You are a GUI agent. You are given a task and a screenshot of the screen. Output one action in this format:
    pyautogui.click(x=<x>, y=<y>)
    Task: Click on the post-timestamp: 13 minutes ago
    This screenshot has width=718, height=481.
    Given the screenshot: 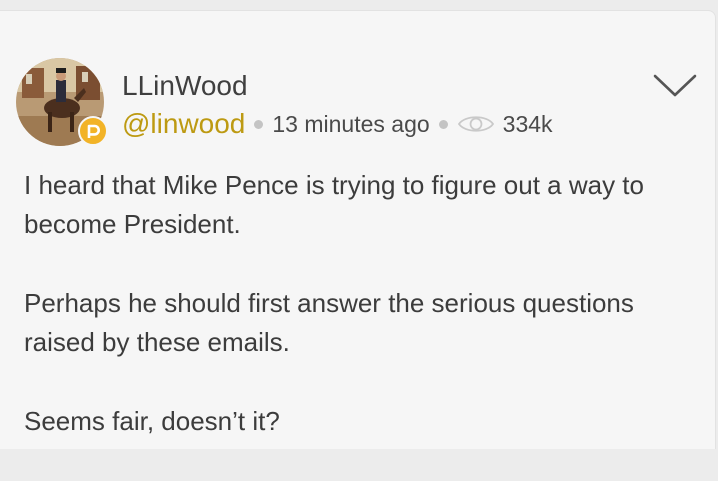 What is the action you would take?
    pyautogui.click(x=351, y=124)
    